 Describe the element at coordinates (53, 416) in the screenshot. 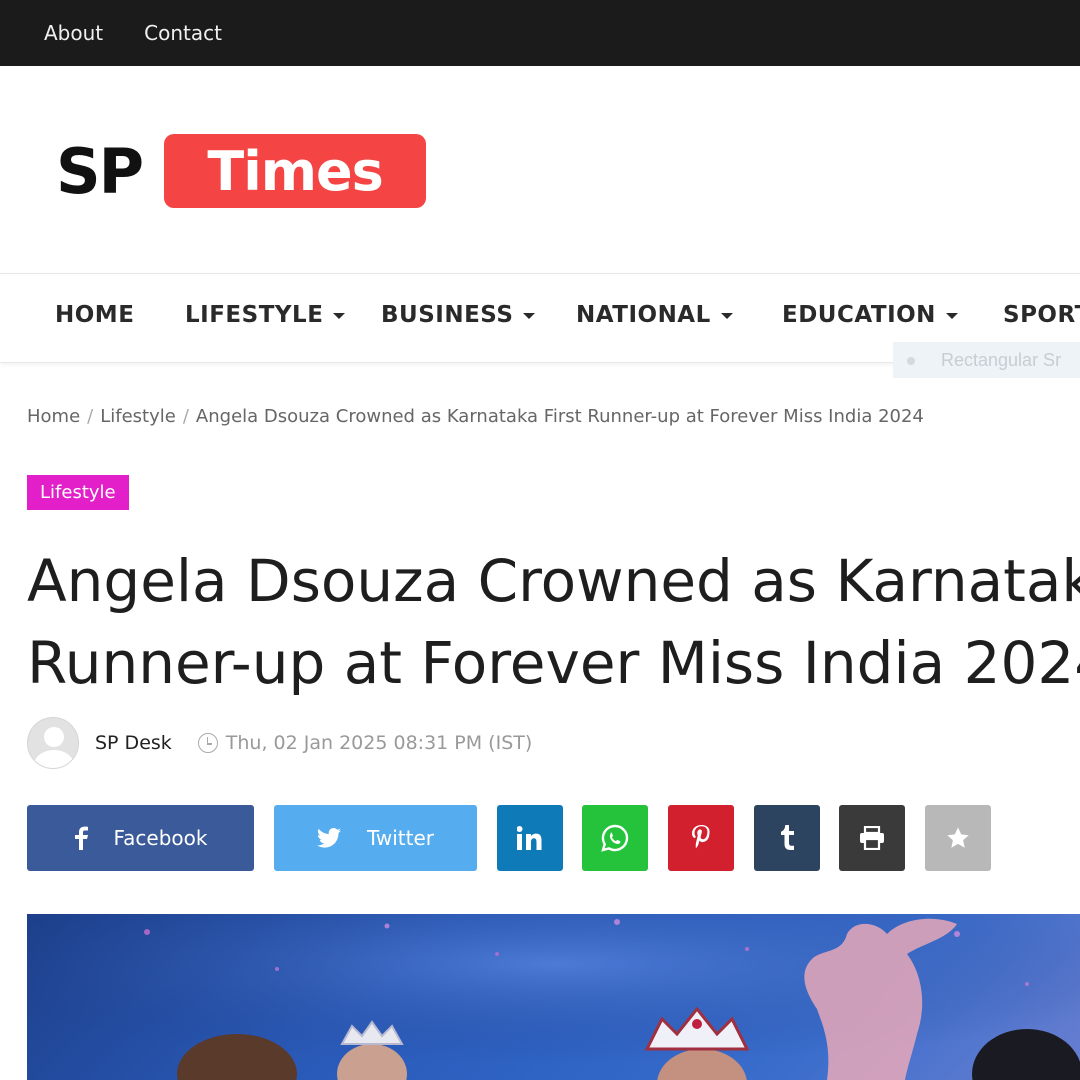

I see `breadcrumb-home: Home` at that location.